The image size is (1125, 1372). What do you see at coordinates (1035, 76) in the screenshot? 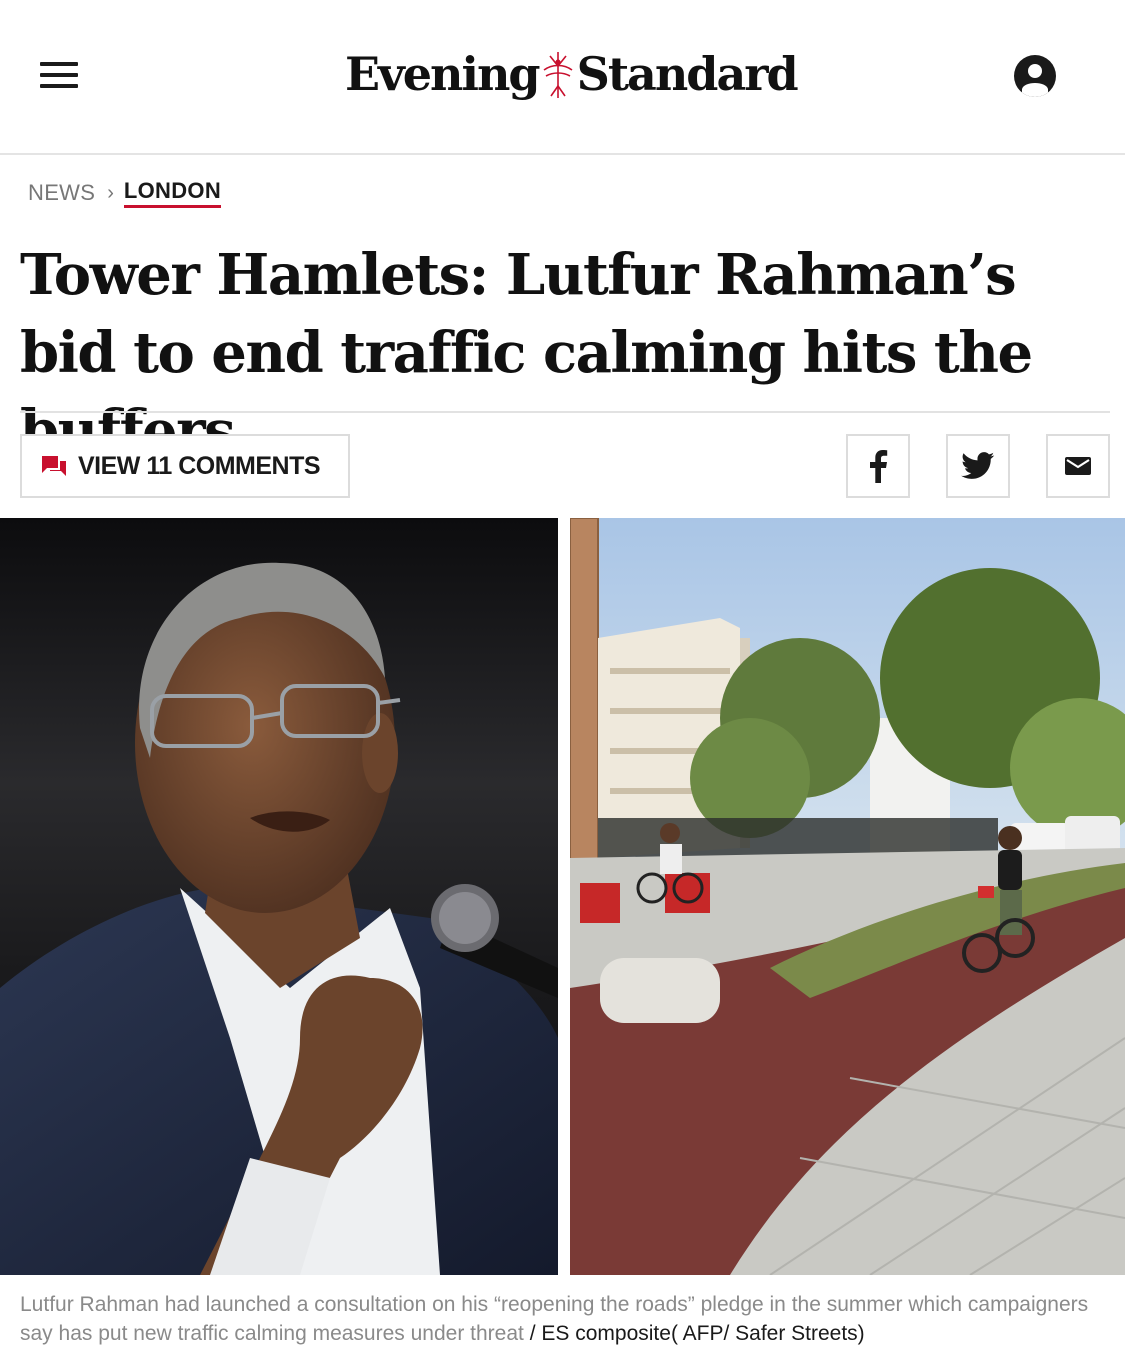
I see `user-account-icon` at bounding box center [1035, 76].